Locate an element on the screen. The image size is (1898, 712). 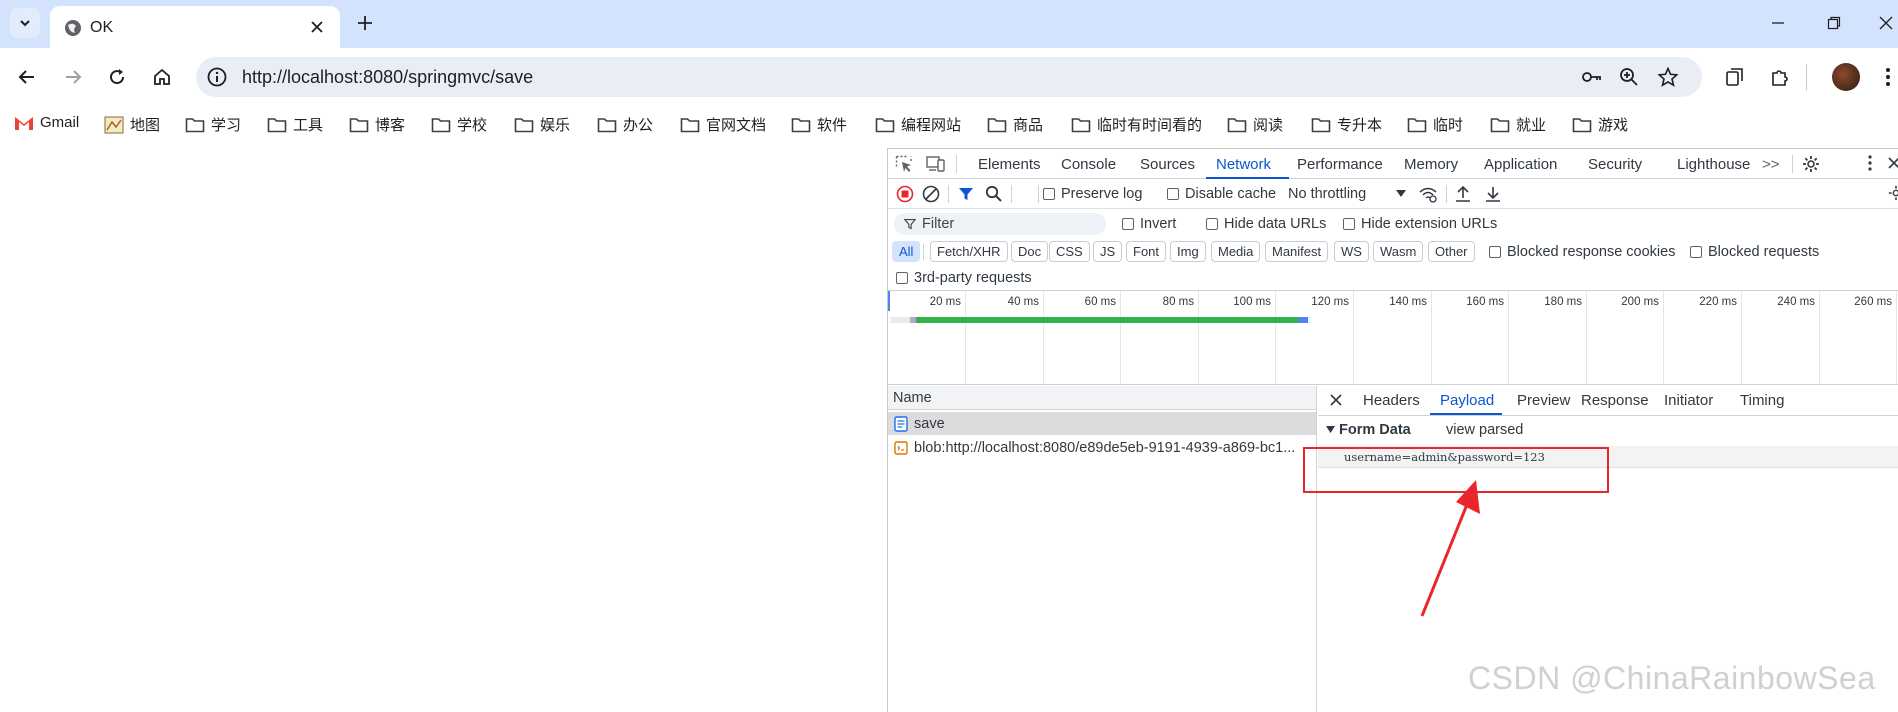
clear-button is located at coordinates (931, 194).